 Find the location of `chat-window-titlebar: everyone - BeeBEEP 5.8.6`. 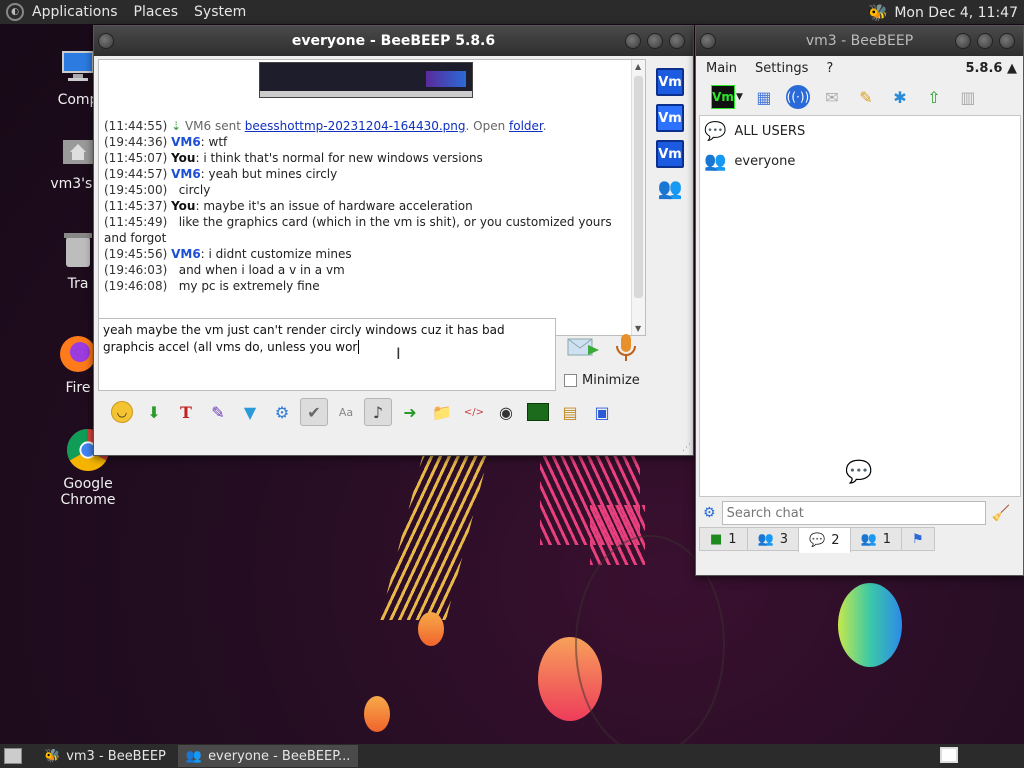

chat-window-titlebar: everyone - BeeBEEP 5.8.6 is located at coordinates (393, 41).